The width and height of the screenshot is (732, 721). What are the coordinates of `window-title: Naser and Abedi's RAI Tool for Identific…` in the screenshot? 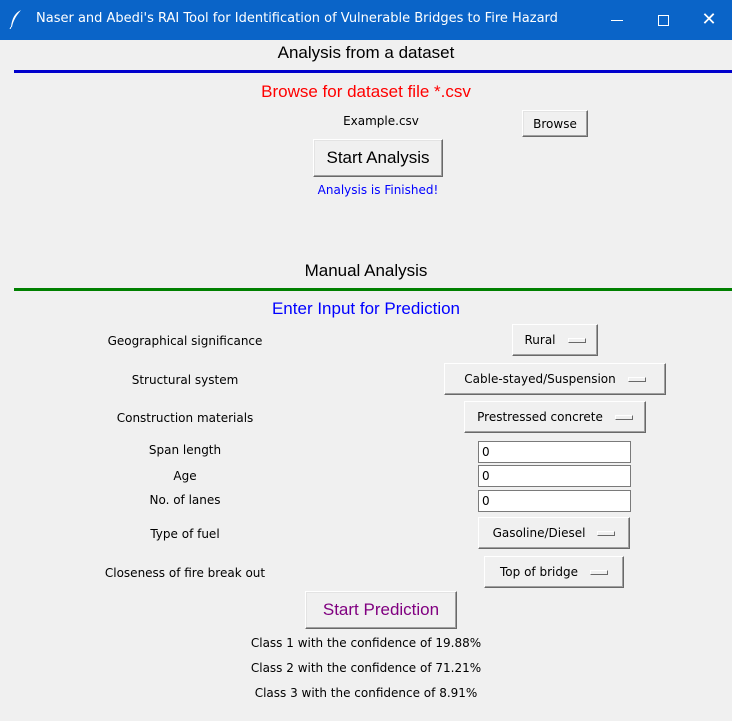 It's located at (297, 18).